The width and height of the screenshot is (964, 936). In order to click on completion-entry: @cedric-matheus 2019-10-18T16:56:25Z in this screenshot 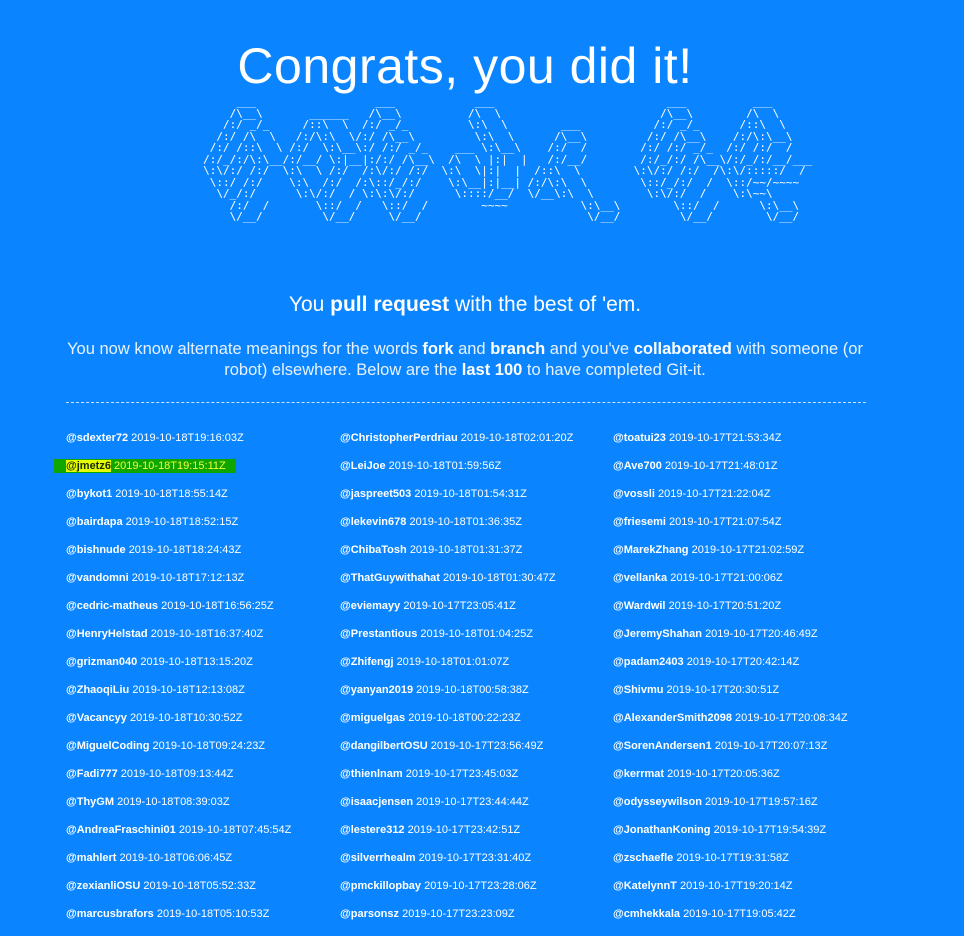, I will do `click(206, 613)`.